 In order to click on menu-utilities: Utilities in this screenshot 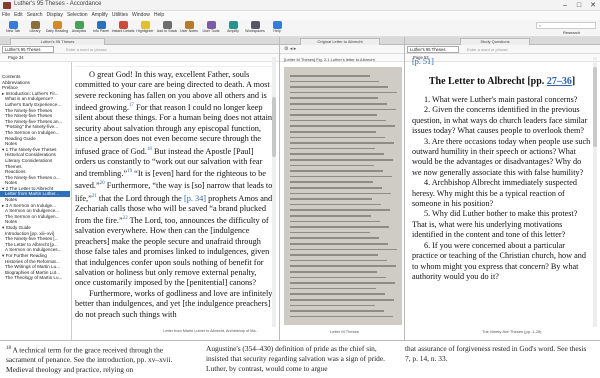, I will do `click(120, 15)`.